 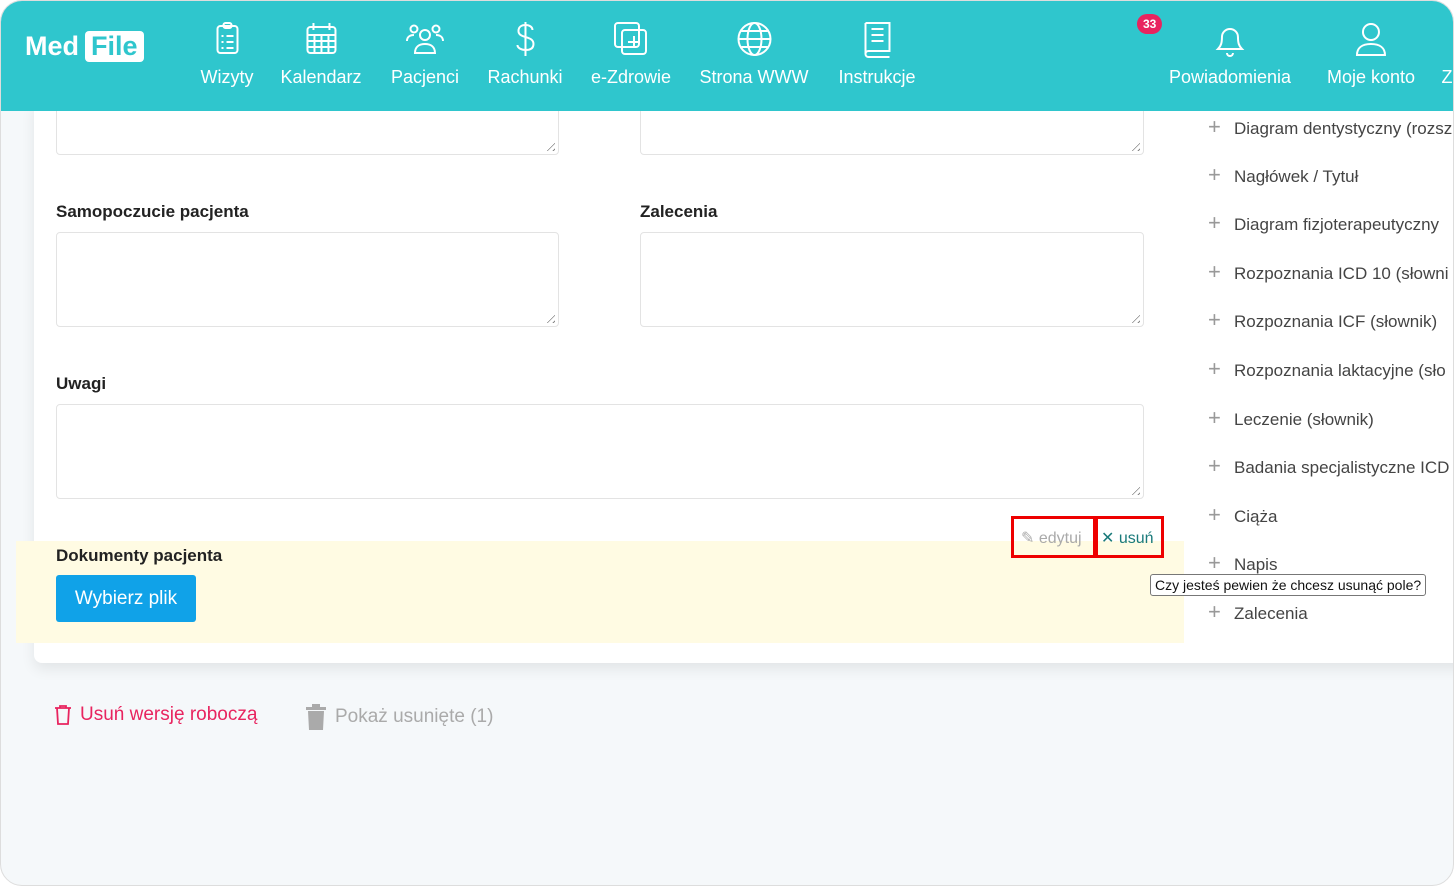 What do you see at coordinates (600, 451) in the screenshot?
I see `notes-textarea` at bounding box center [600, 451].